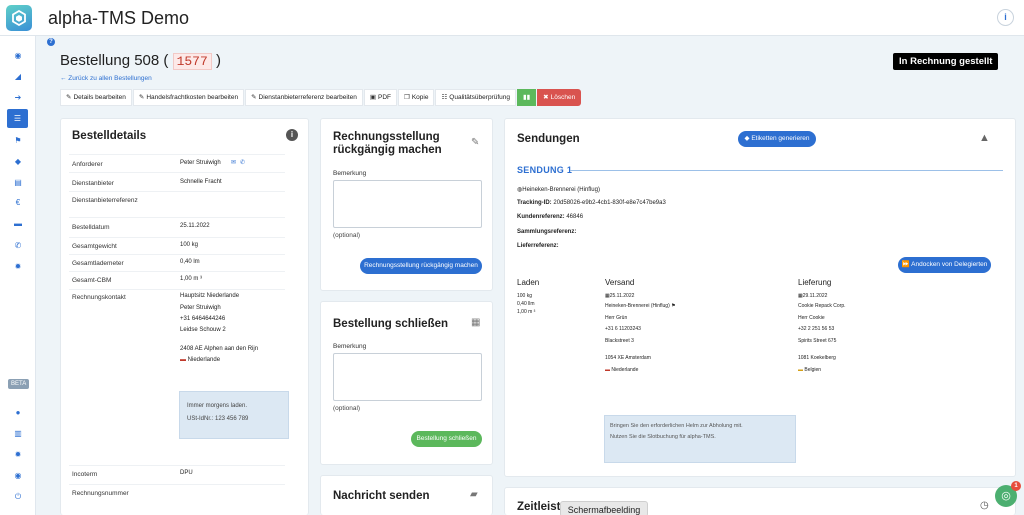  What do you see at coordinates (548, 139) in the screenshot?
I see `shipments-title: Sendungen` at bounding box center [548, 139].